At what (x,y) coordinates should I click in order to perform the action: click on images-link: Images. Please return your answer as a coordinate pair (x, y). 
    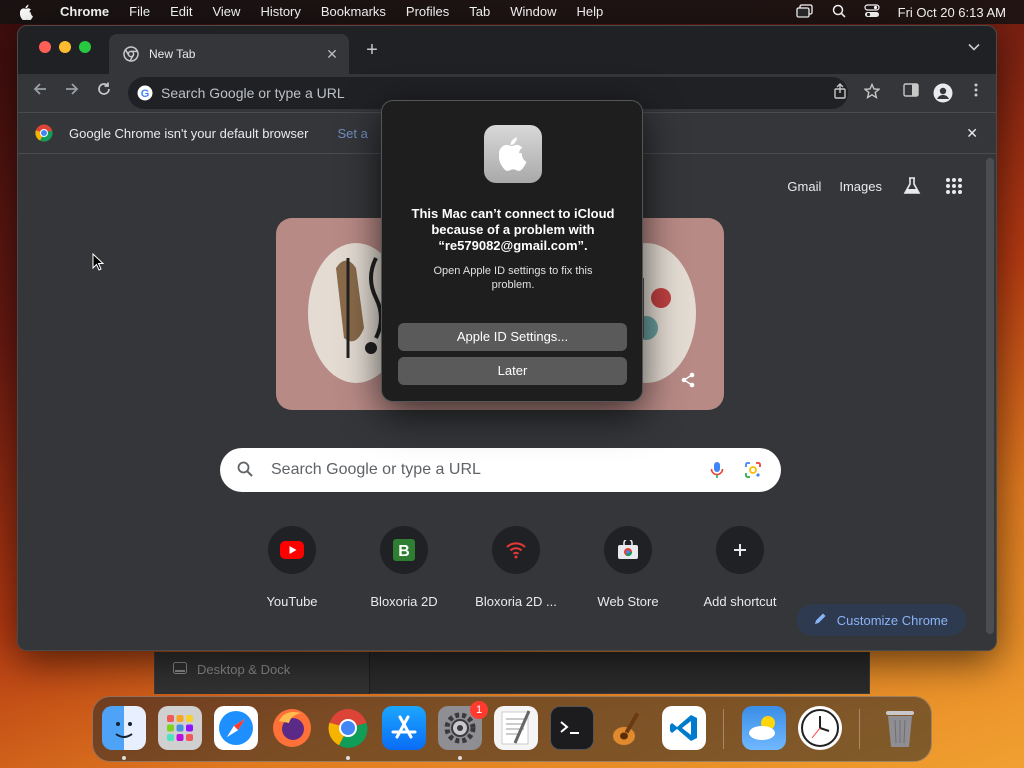
    Looking at the image, I should click on (860, 186).